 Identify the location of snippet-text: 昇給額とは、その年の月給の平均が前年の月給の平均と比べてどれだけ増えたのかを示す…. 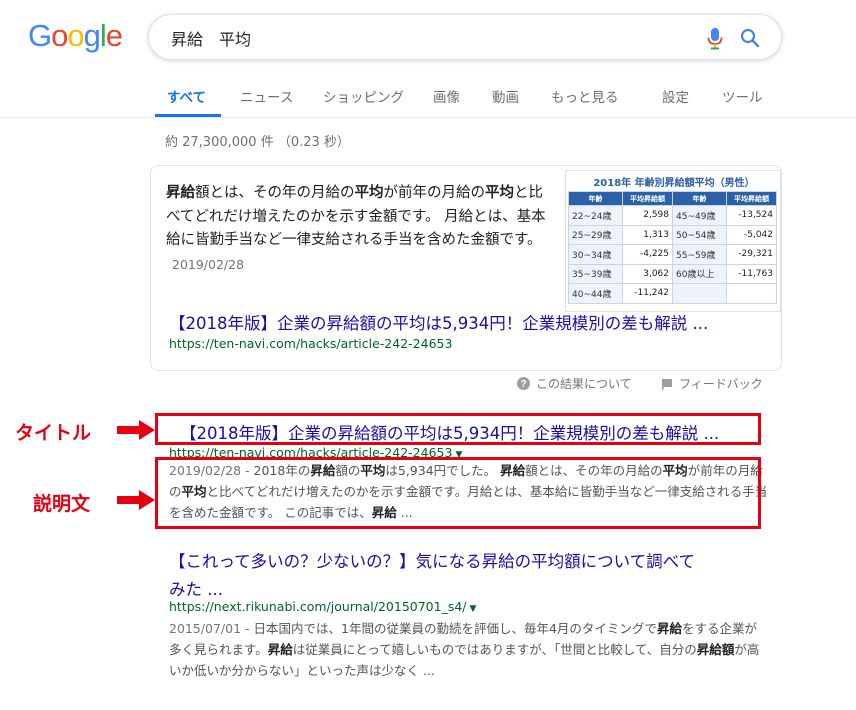
(356, 229).